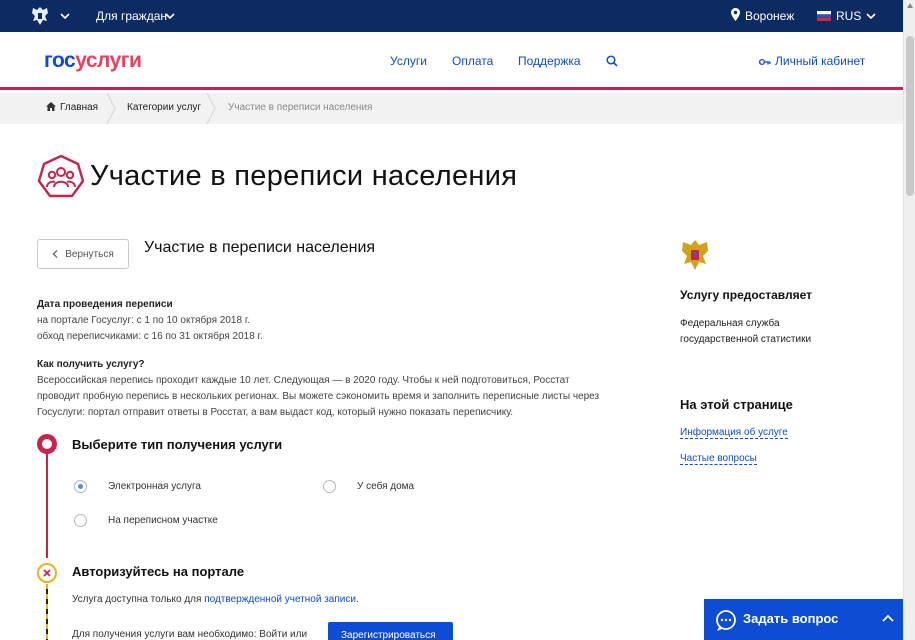 This screenshot has height=640, width=915. Describe the element at coordinates (177, 444) in the screenshot. I see `step-1-title: Выберите тип получения услуги` at that location.